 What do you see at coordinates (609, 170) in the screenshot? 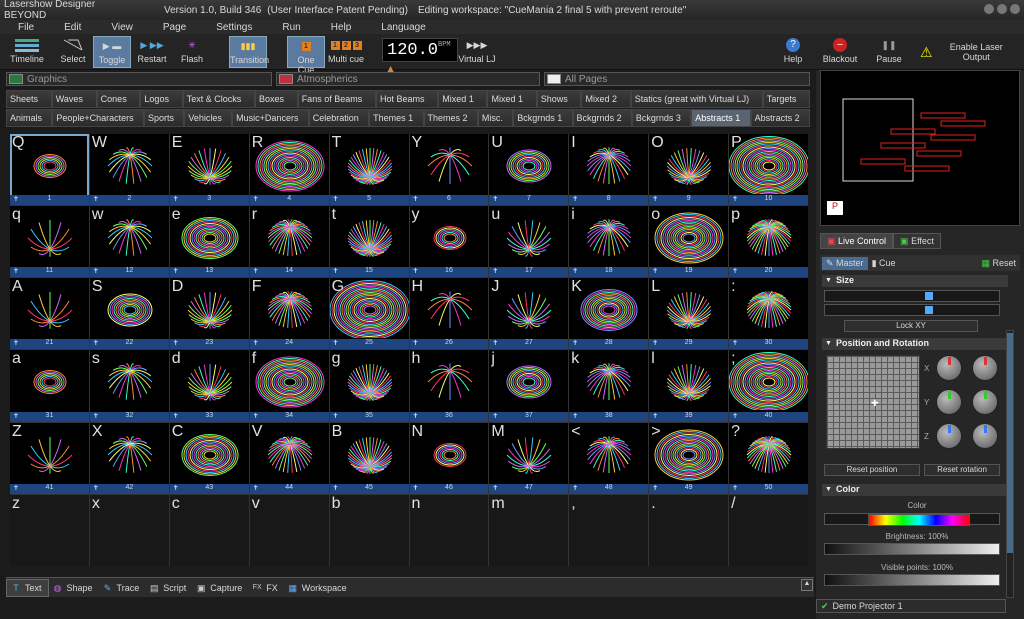
I see `cue-slot: I ✝ 8` at bounding box center [609, 170].